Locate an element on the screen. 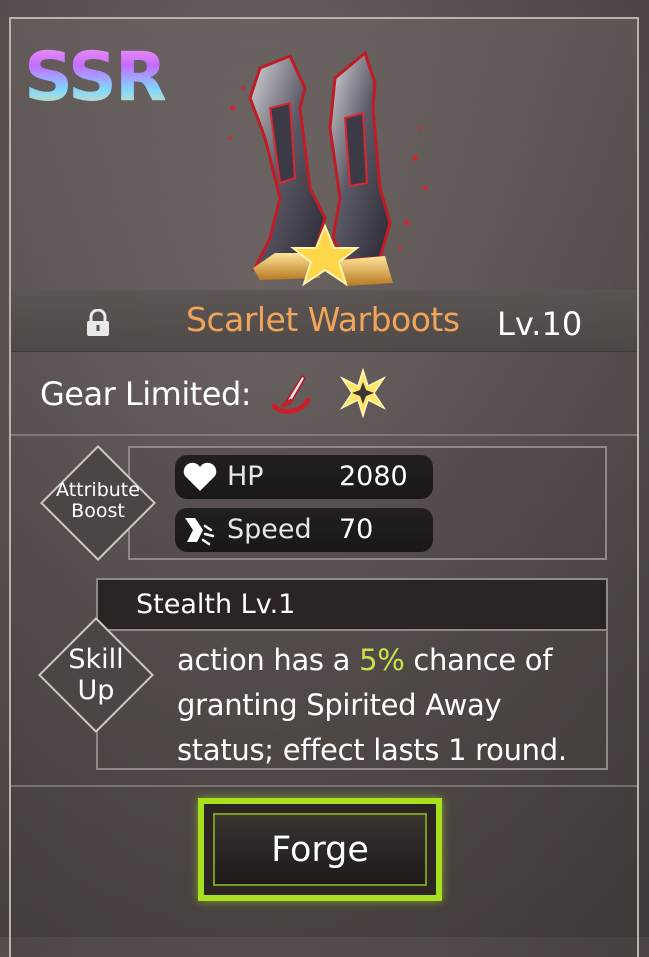 The height and width of the screenshot is (957, 649). lock-icon is located at coordinates (98, 323).